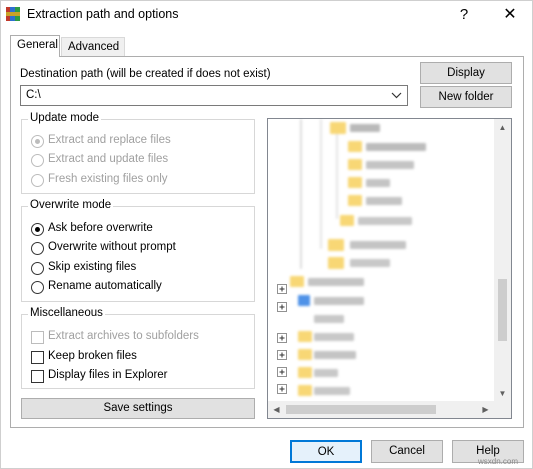  I want to click on radio-label: Rename automatically, so click(105, 286).